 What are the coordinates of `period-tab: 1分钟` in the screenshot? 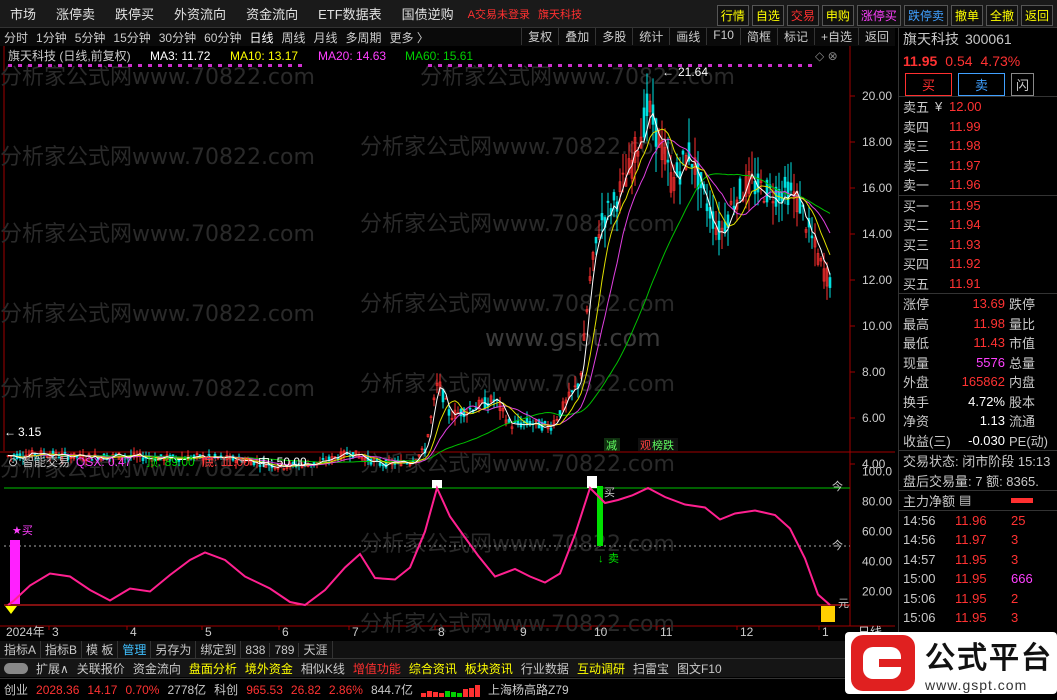 It's located at (51, 37).